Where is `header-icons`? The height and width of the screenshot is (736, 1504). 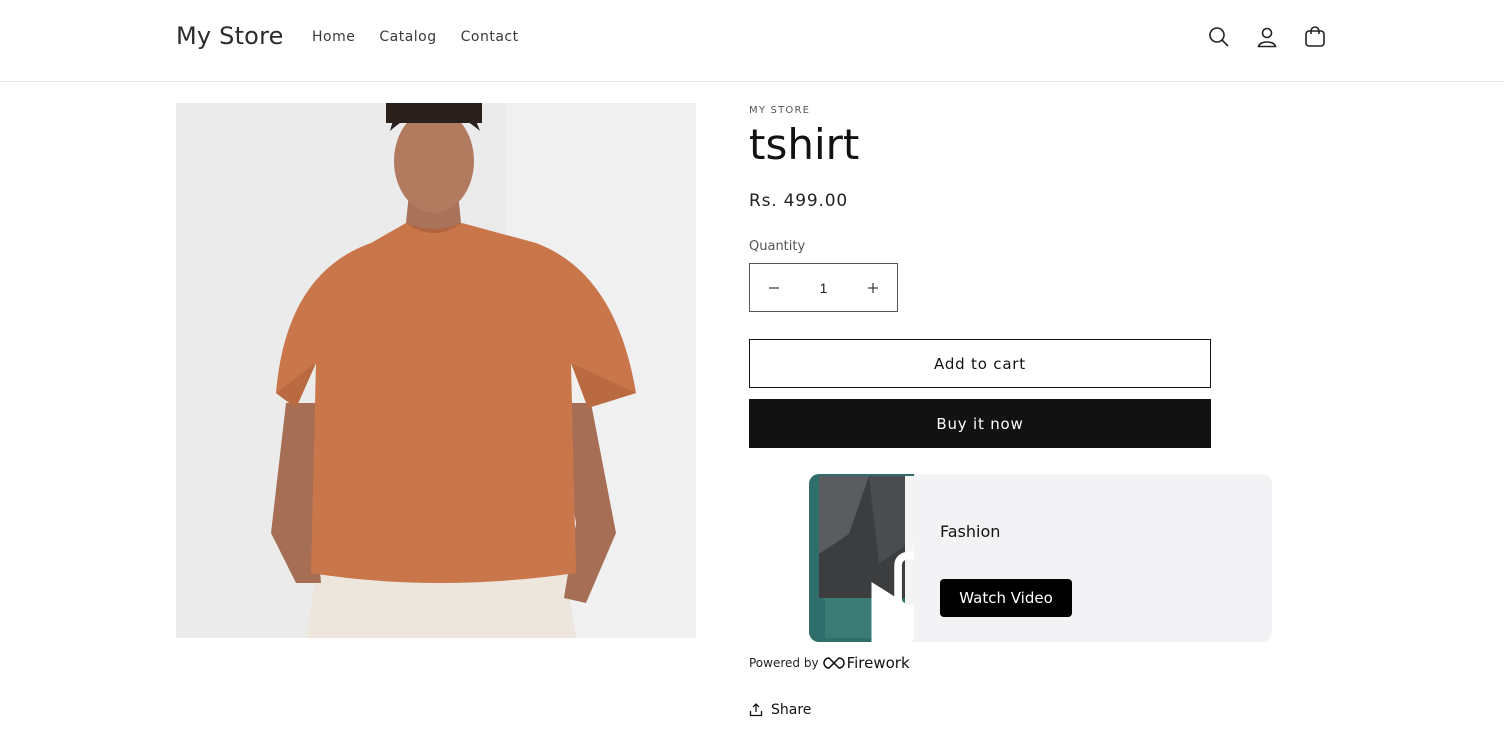 header-icons is located at coordinates (1267, 37).